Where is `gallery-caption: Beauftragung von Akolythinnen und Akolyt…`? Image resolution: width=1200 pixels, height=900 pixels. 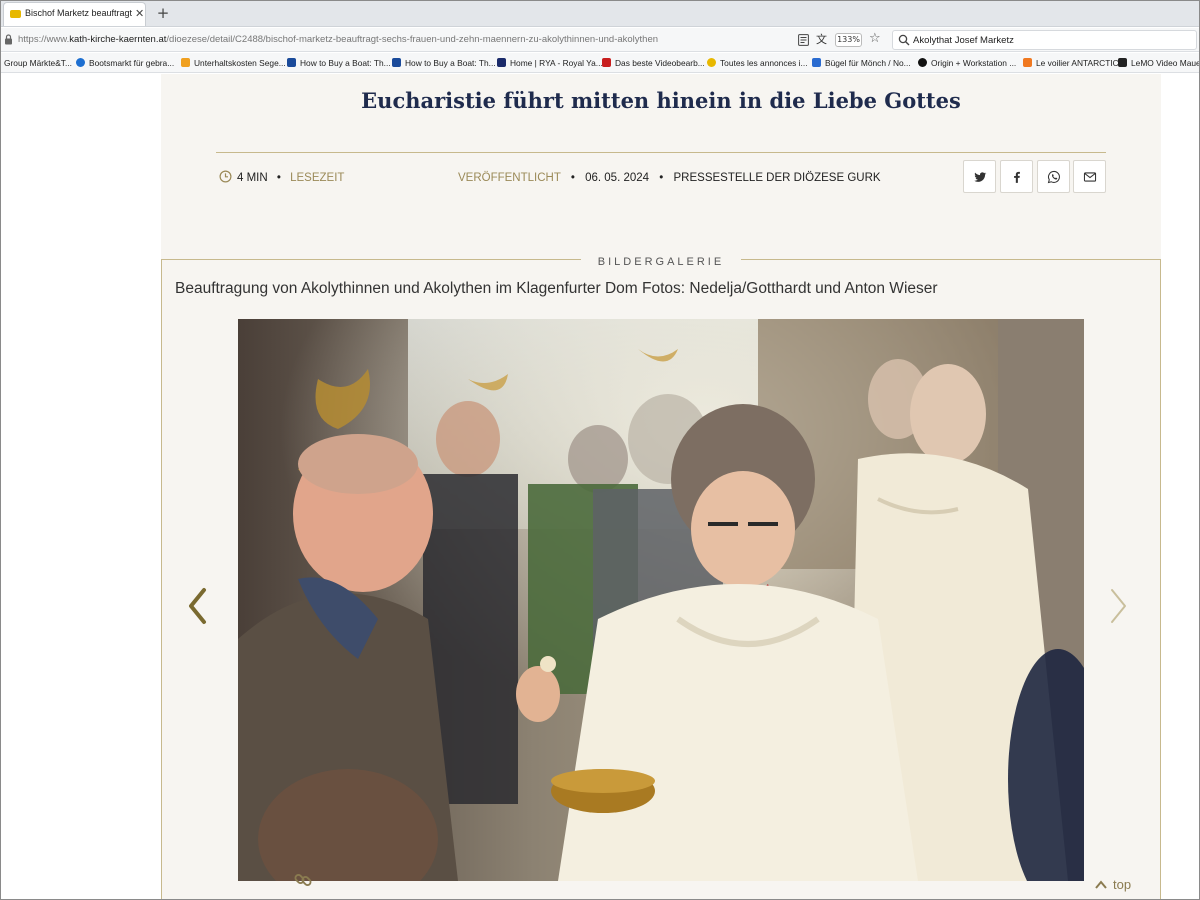
gallery-caption: Beauftragung von Akolythinnen und Akolyt… is located at coordinates (556, 288).